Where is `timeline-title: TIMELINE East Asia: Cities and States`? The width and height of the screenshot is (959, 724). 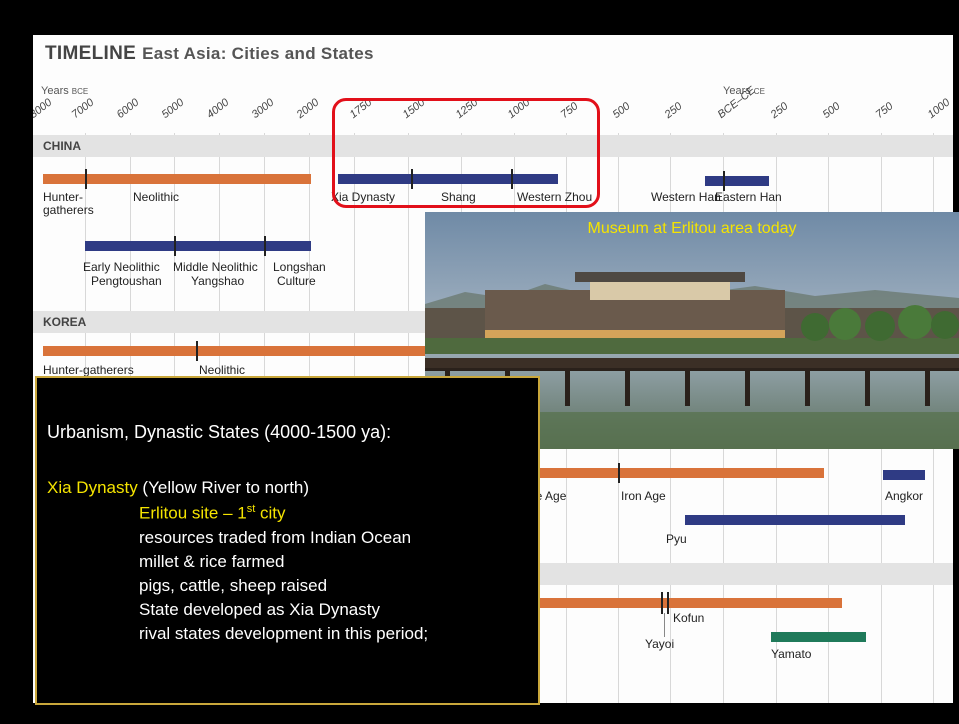 timeline-title: TIMELINE East Asia: Cities and States is located at coordinates (209, 54).